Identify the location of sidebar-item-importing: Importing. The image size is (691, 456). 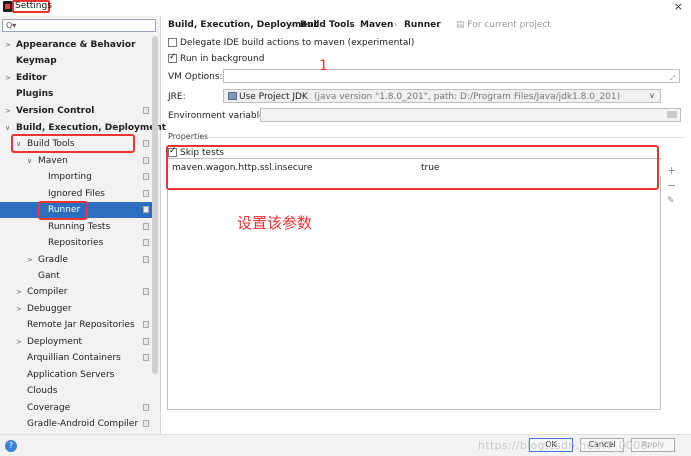
(75, 177).